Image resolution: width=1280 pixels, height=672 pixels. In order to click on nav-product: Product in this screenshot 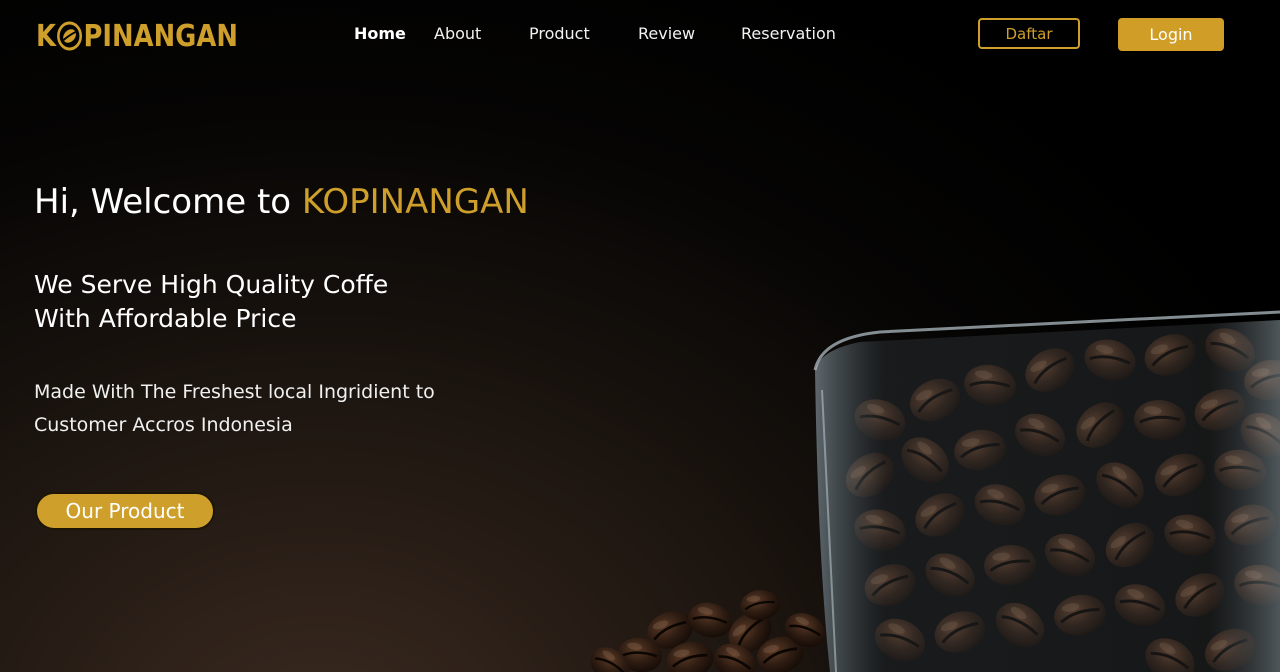, I will do `click(559, 33)`.